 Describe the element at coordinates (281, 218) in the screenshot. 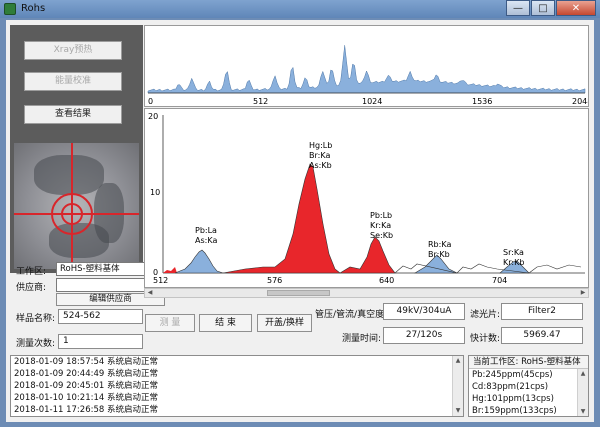

I see `peak-hg-lb` at that location.